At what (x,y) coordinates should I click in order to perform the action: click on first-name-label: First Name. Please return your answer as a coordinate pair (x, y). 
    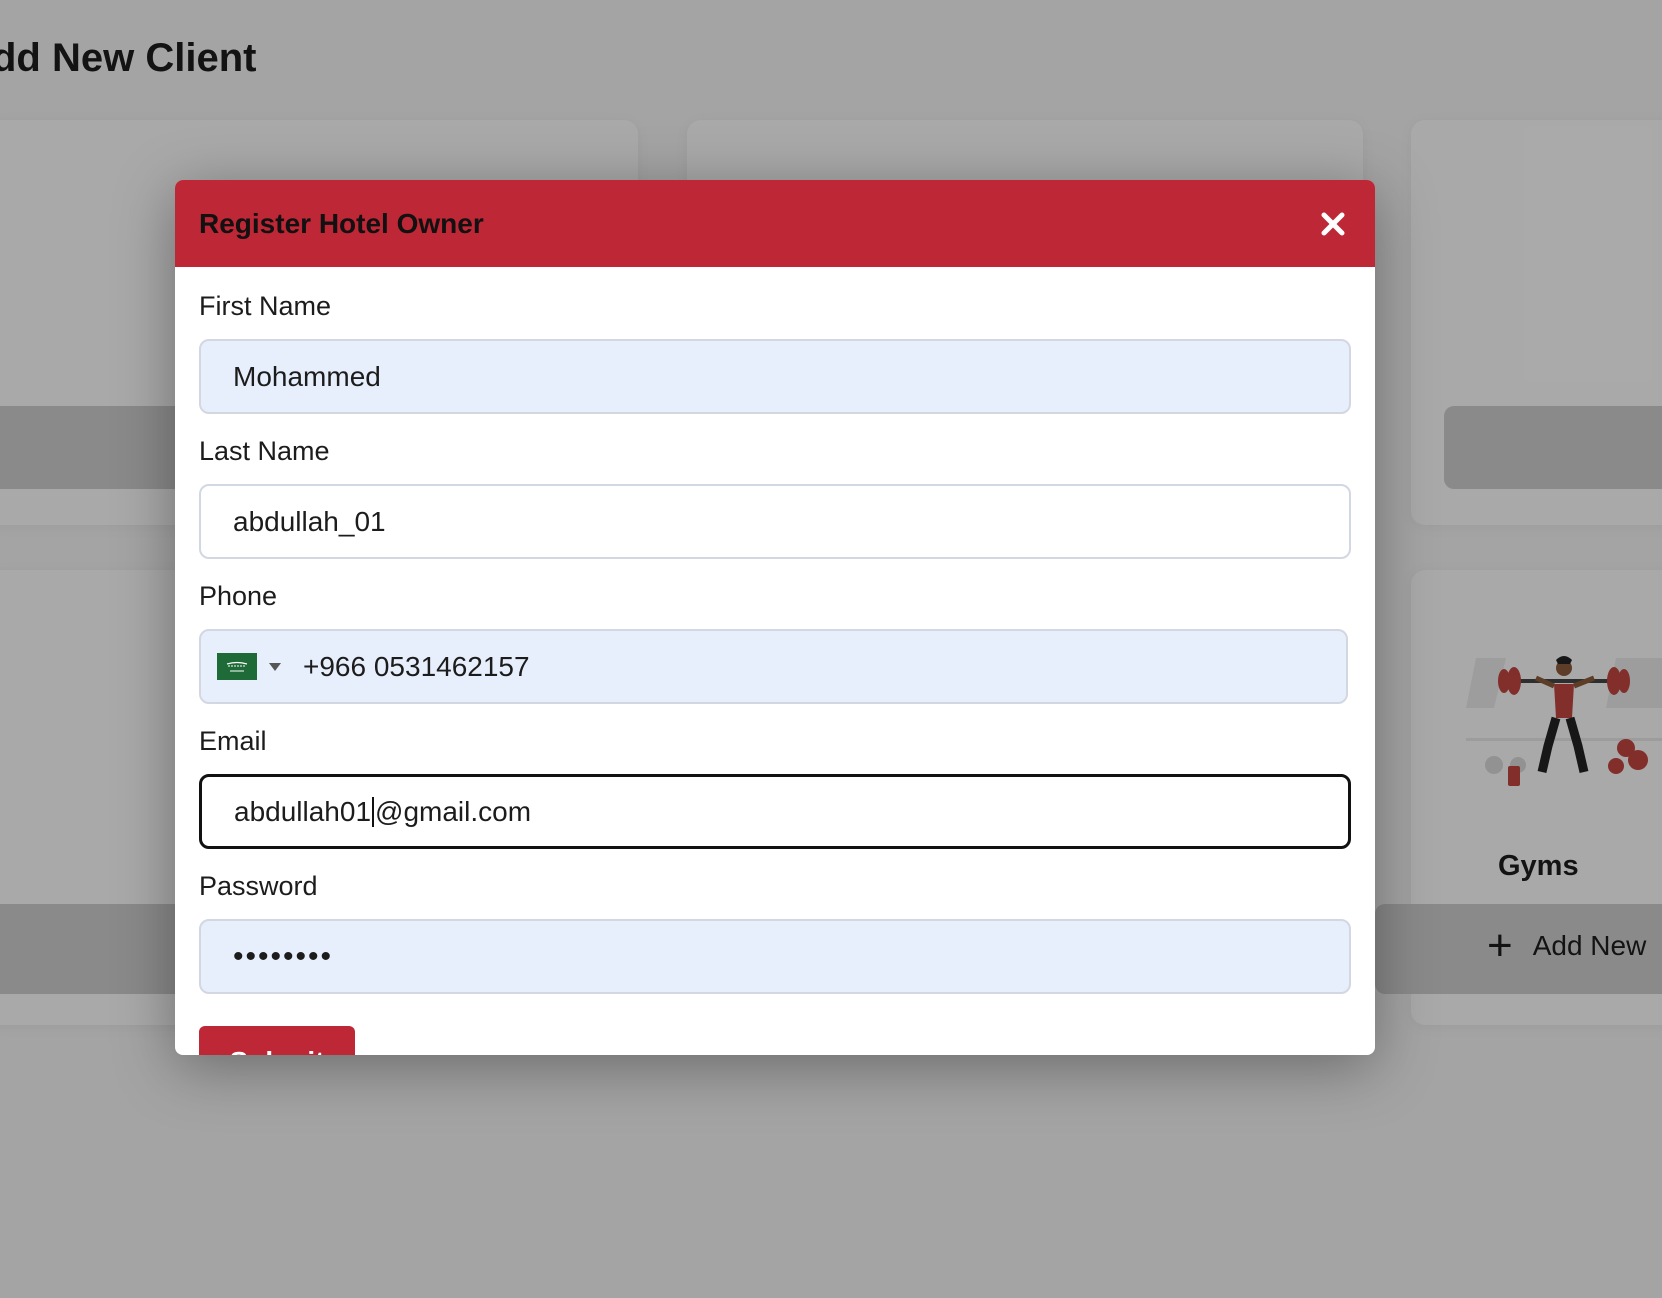
    Looking at the image, I should click on (265, 306).